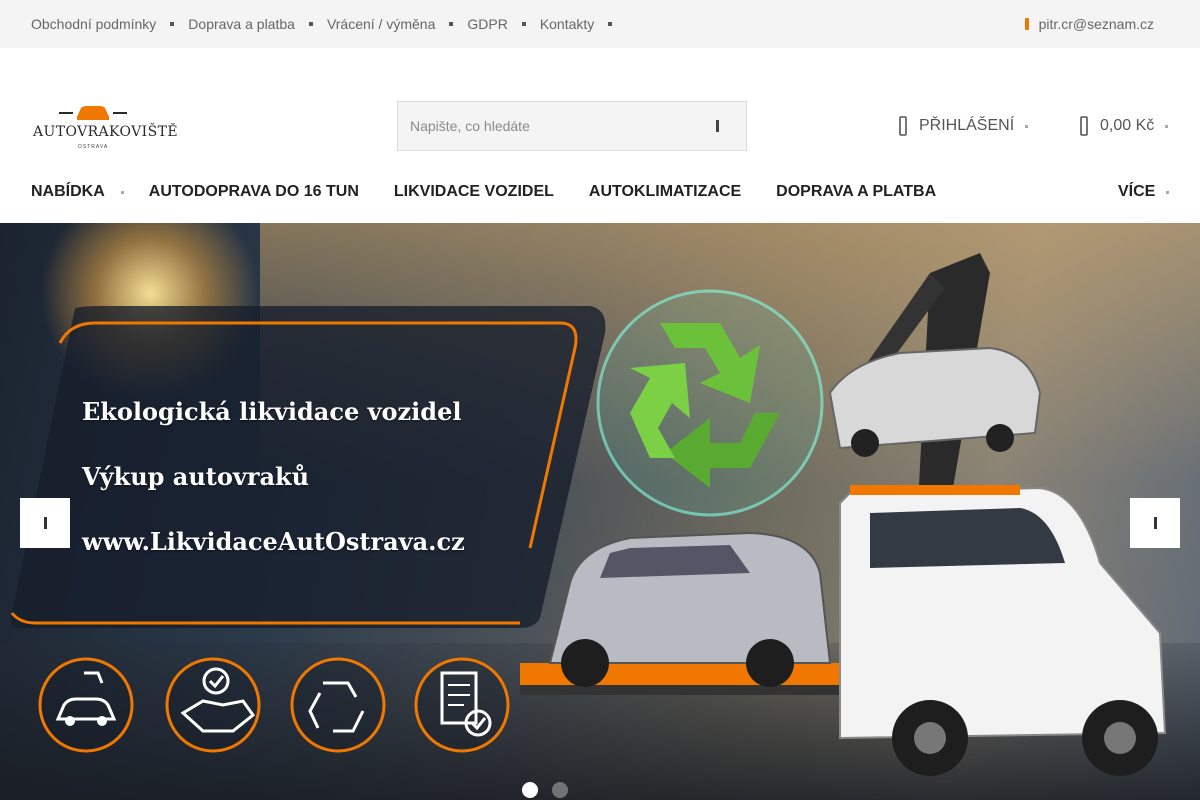  I want to click on handshake-icon, so click(213, 705).